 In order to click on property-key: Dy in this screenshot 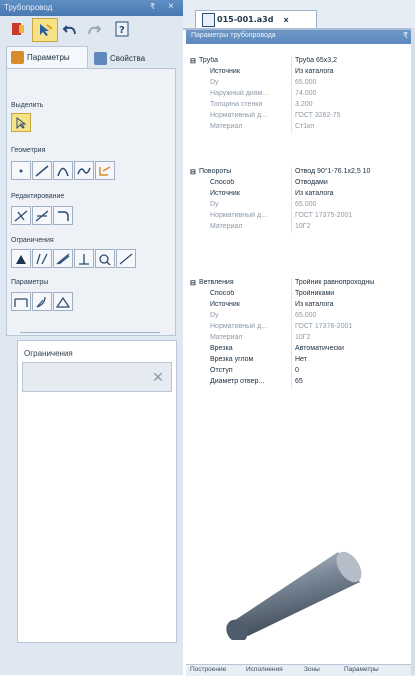, I will do `click(214, 82)`.